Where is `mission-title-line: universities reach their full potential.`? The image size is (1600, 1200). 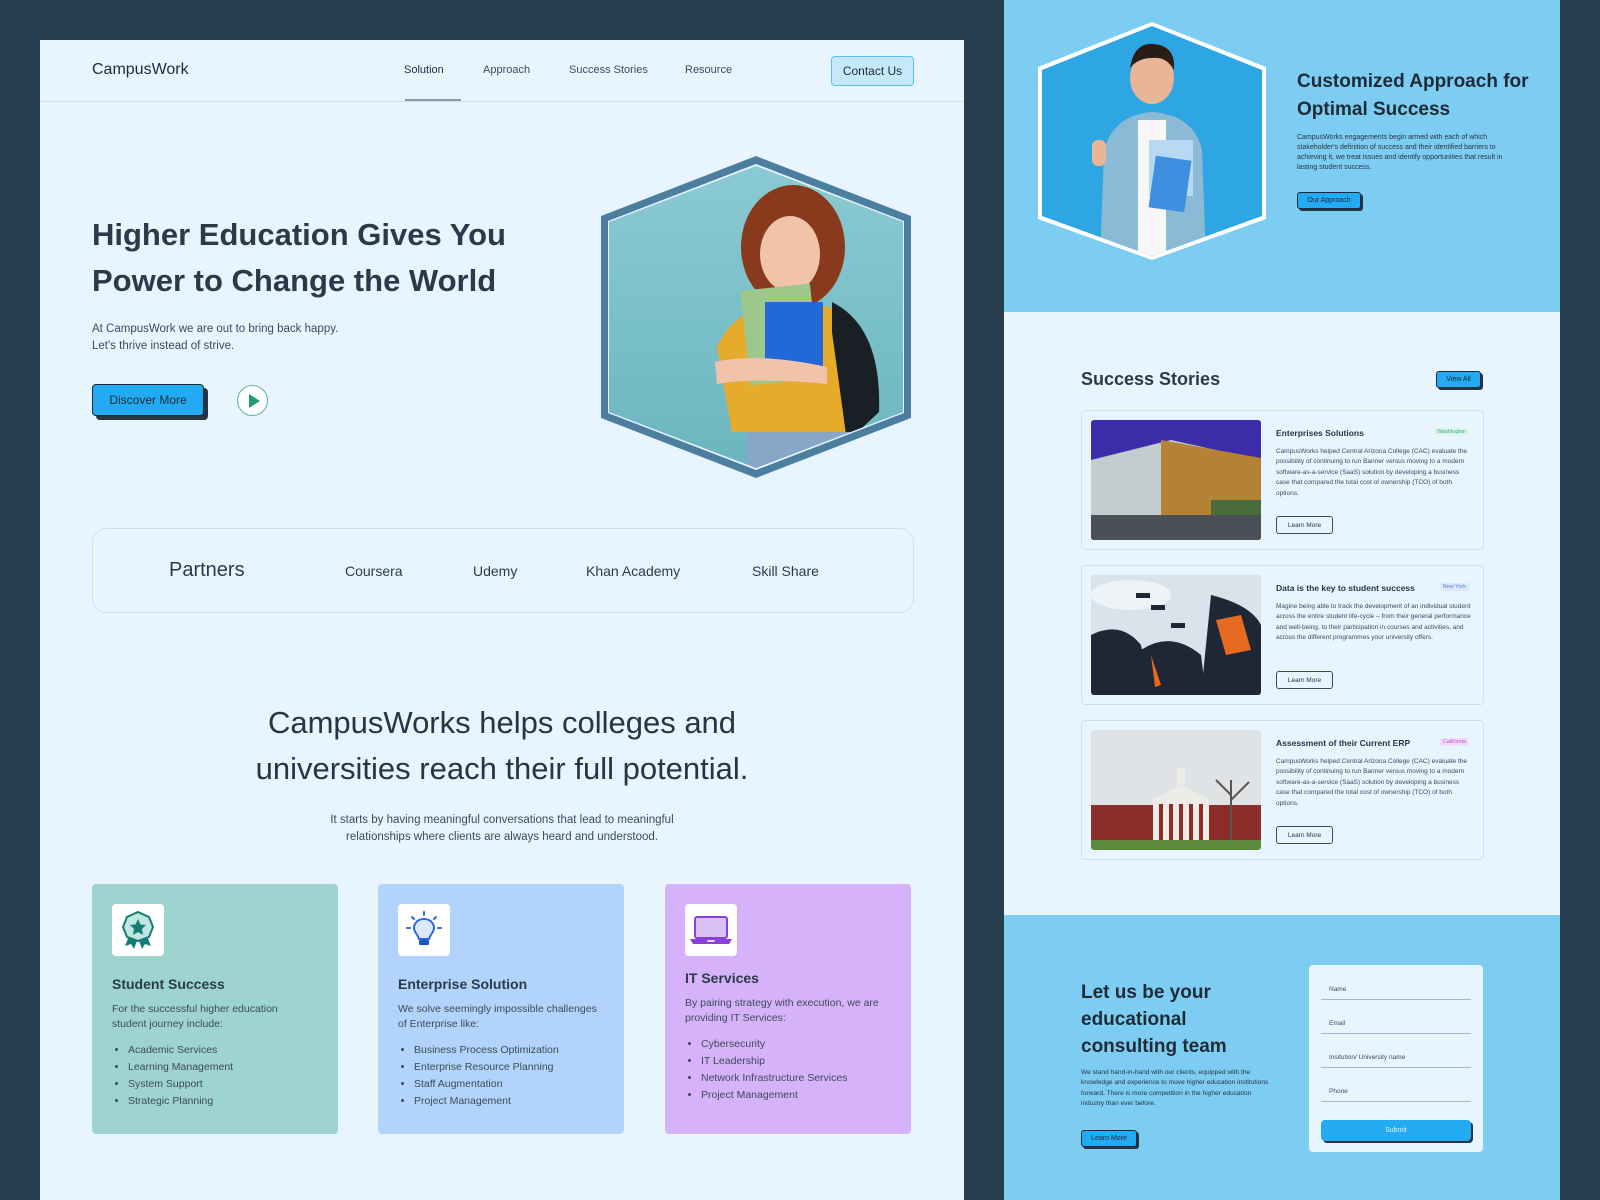 mission-title-line: universities reach their full potential. is located at coordinates (502, 768).